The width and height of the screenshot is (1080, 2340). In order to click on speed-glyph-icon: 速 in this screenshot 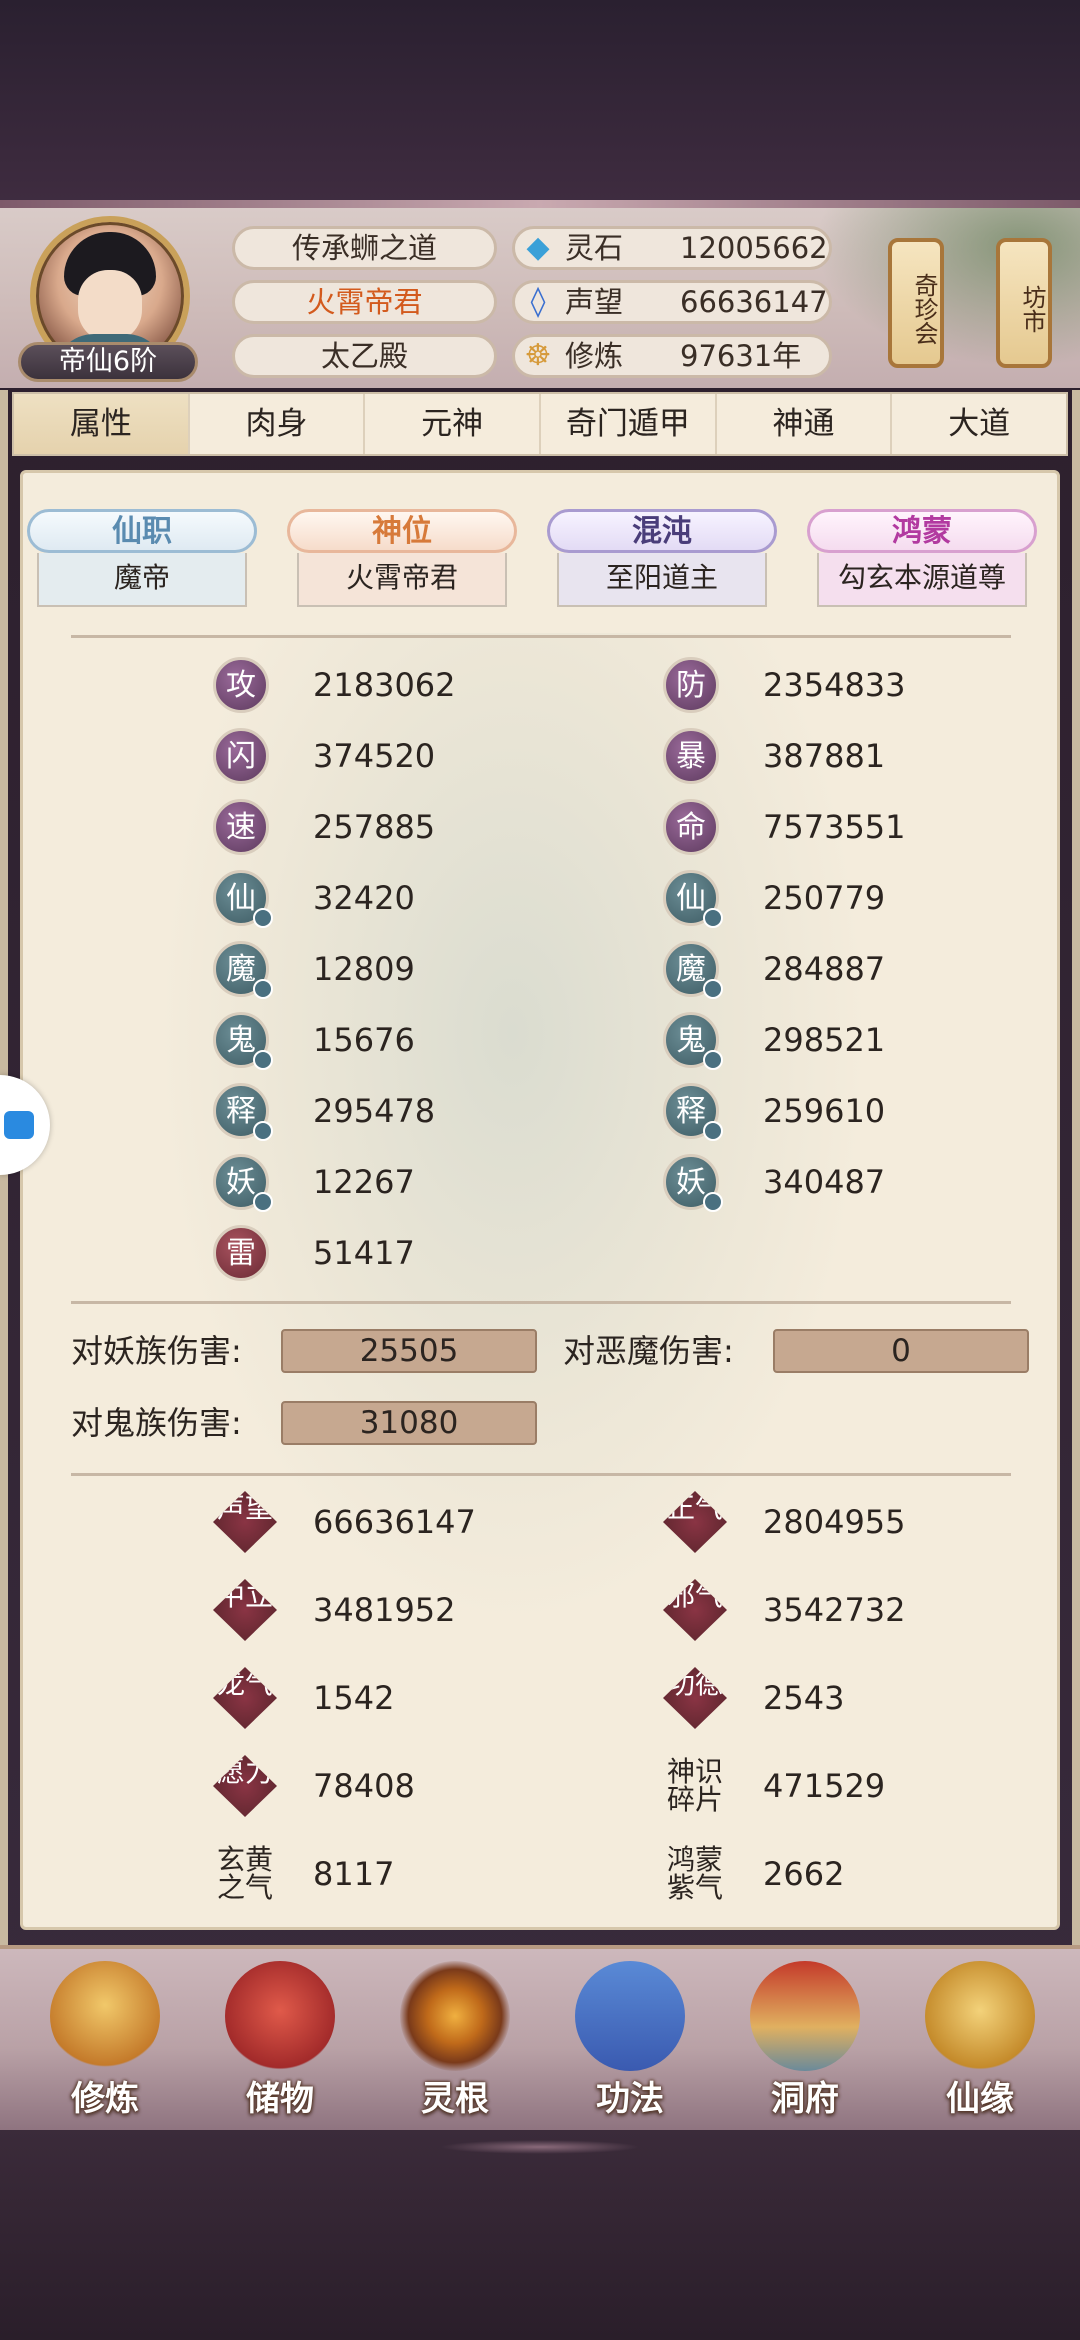, I will do `click(241, 827)`.